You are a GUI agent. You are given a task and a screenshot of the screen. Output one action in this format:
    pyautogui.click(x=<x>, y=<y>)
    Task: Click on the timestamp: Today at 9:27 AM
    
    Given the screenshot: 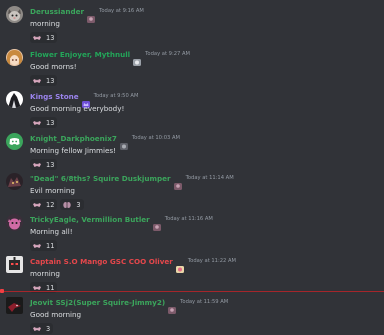 What is the action you would take?
    pyautogui.click(x=167, y=54)
    